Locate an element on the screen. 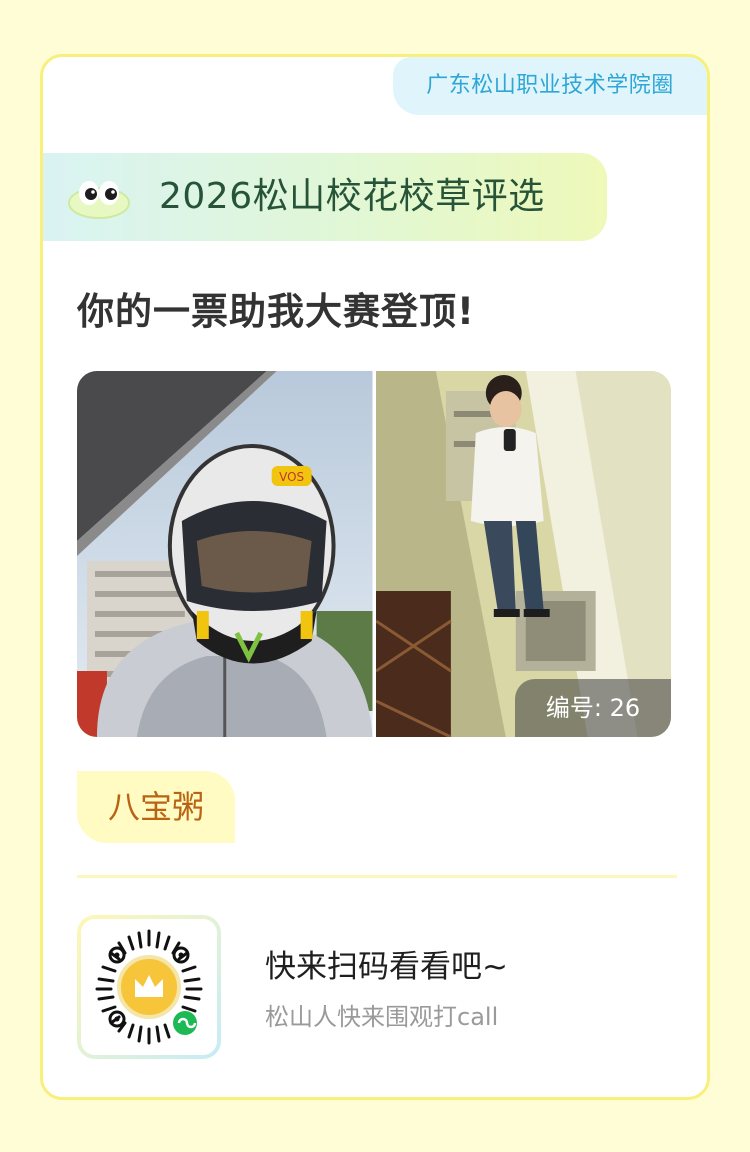 The image size is (750, 1152). contestant-name-tag: 八宝粥 is located at coordinates (156, 807).